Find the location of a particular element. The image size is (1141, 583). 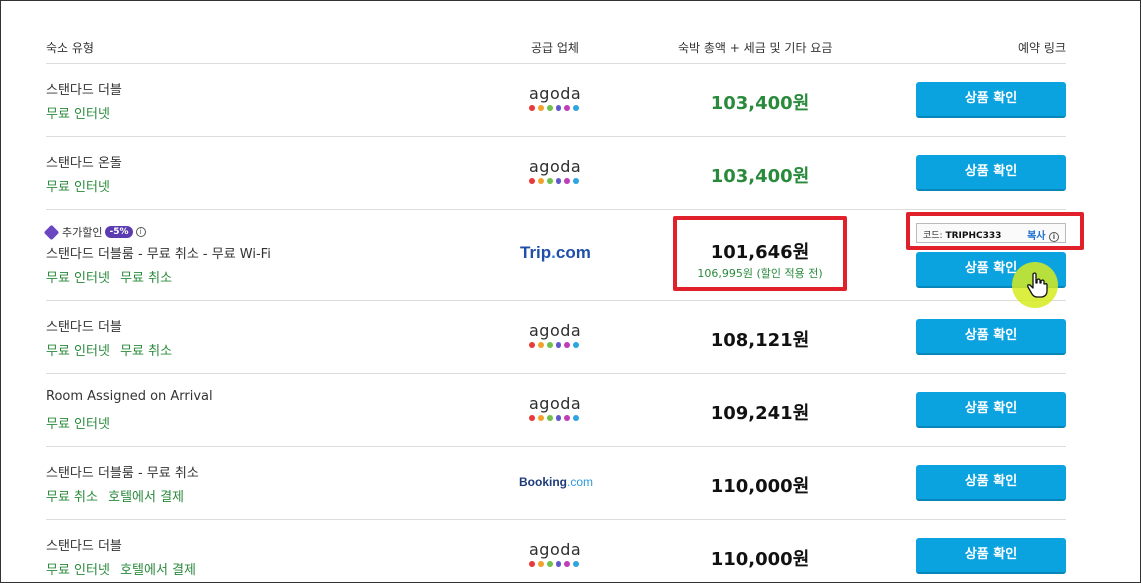

room-name: 스탠다드 더블룸 - 무료 취소 - 무료 Wi-Fi is located at coordinates (158, 254).